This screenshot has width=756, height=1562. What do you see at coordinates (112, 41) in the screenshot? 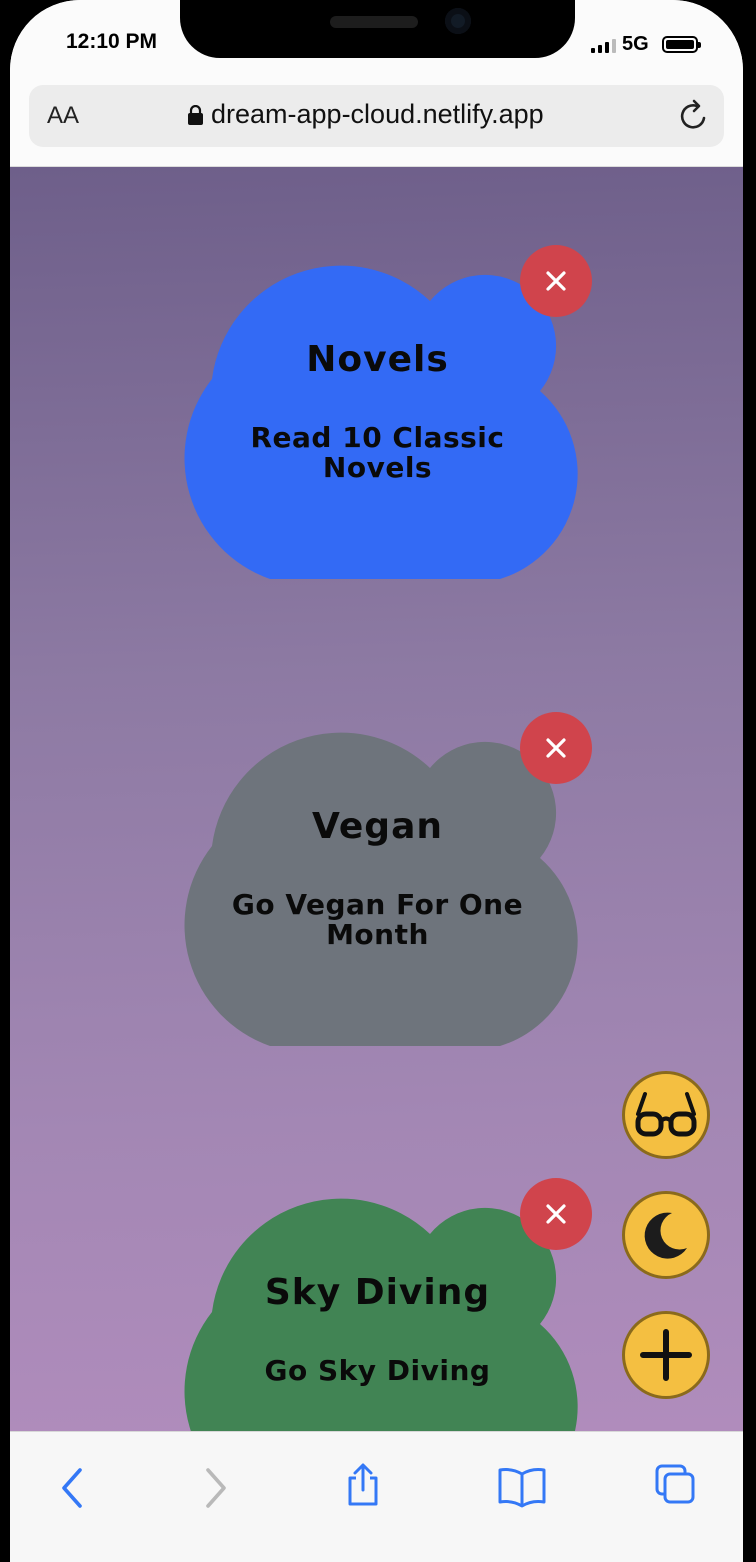
I see `status-time: 12:10 PM` at bounding box center [112, 41].